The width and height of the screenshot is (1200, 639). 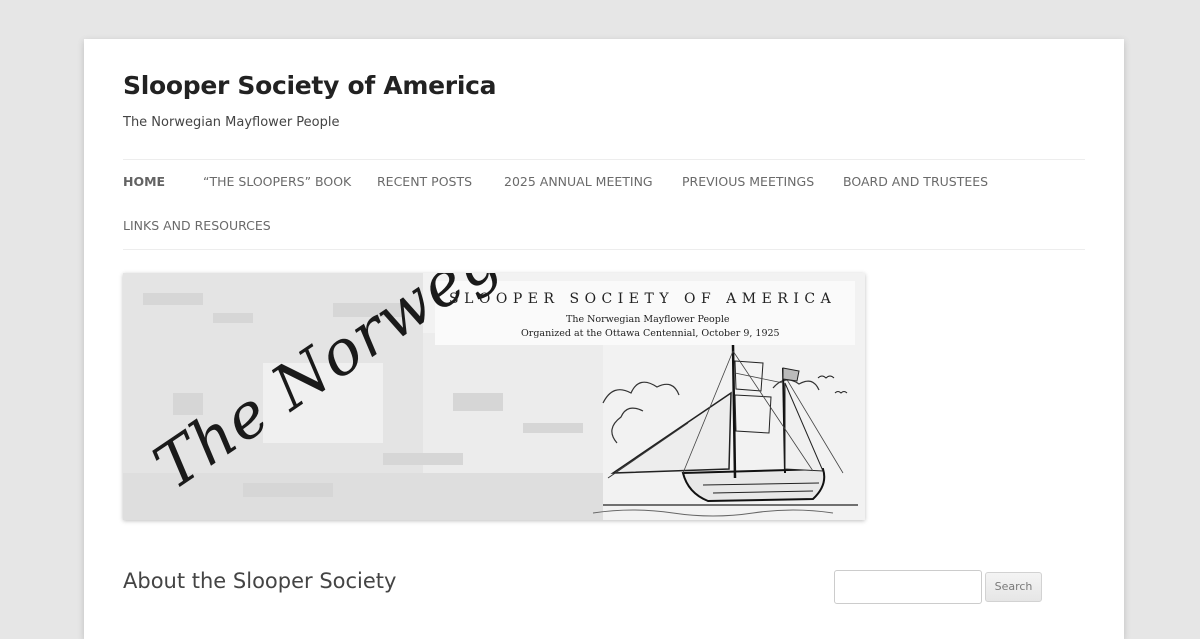 What do you see at coordinates (915, 181) in the screenshot?
I see `nav-item-board-trustees: BOARD AND TRUSTEES` at bounding box center [915, 181].